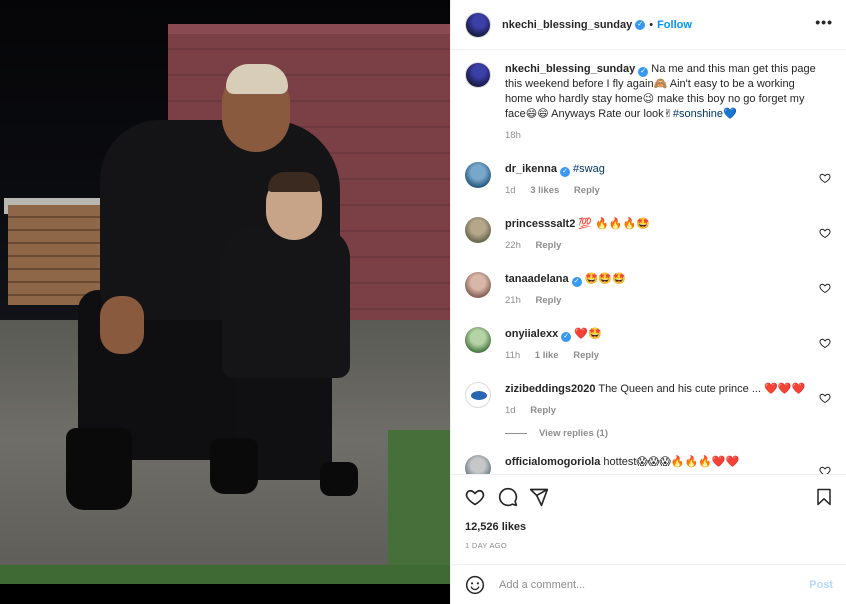 The height and width of the screenshot is (604, 846). I want to click on comment-time: 21h, so click(513, 300).